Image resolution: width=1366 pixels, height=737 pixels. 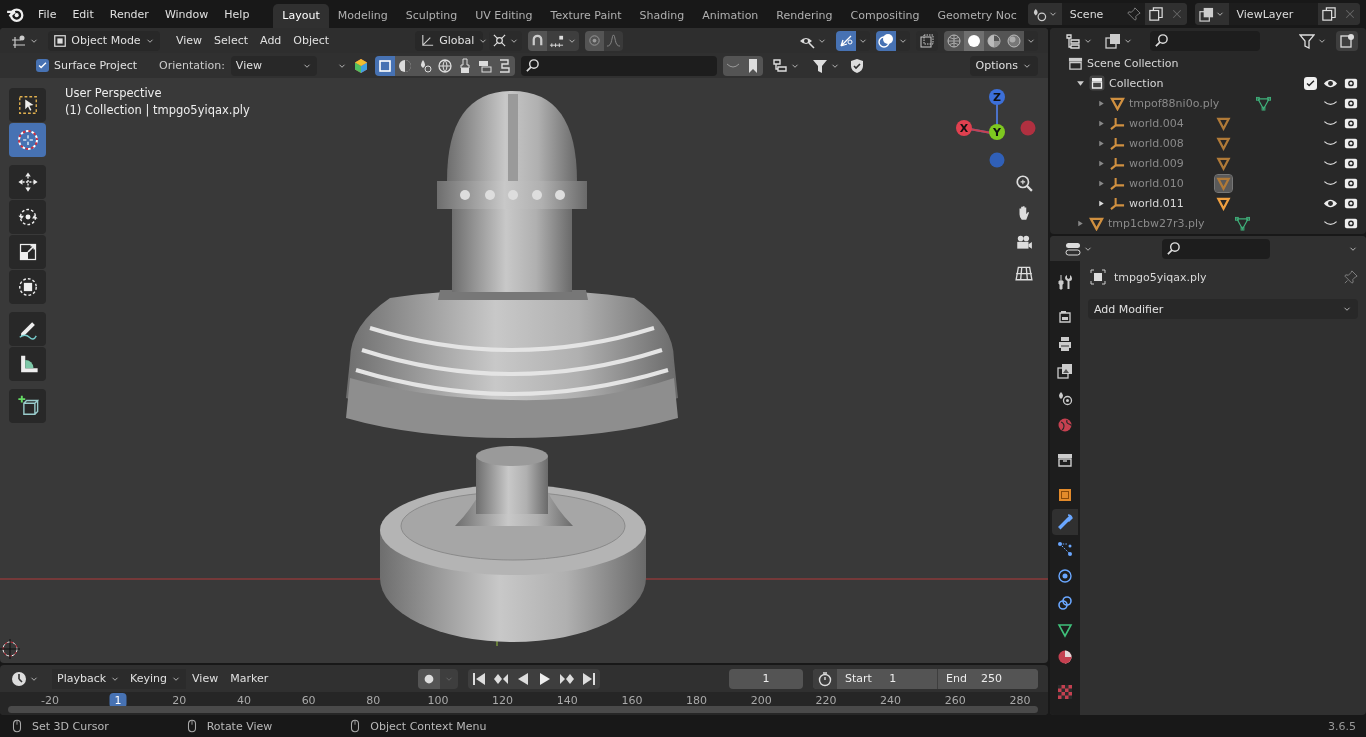 I want to click on frame-label: 140, so click(x=567, y=700).